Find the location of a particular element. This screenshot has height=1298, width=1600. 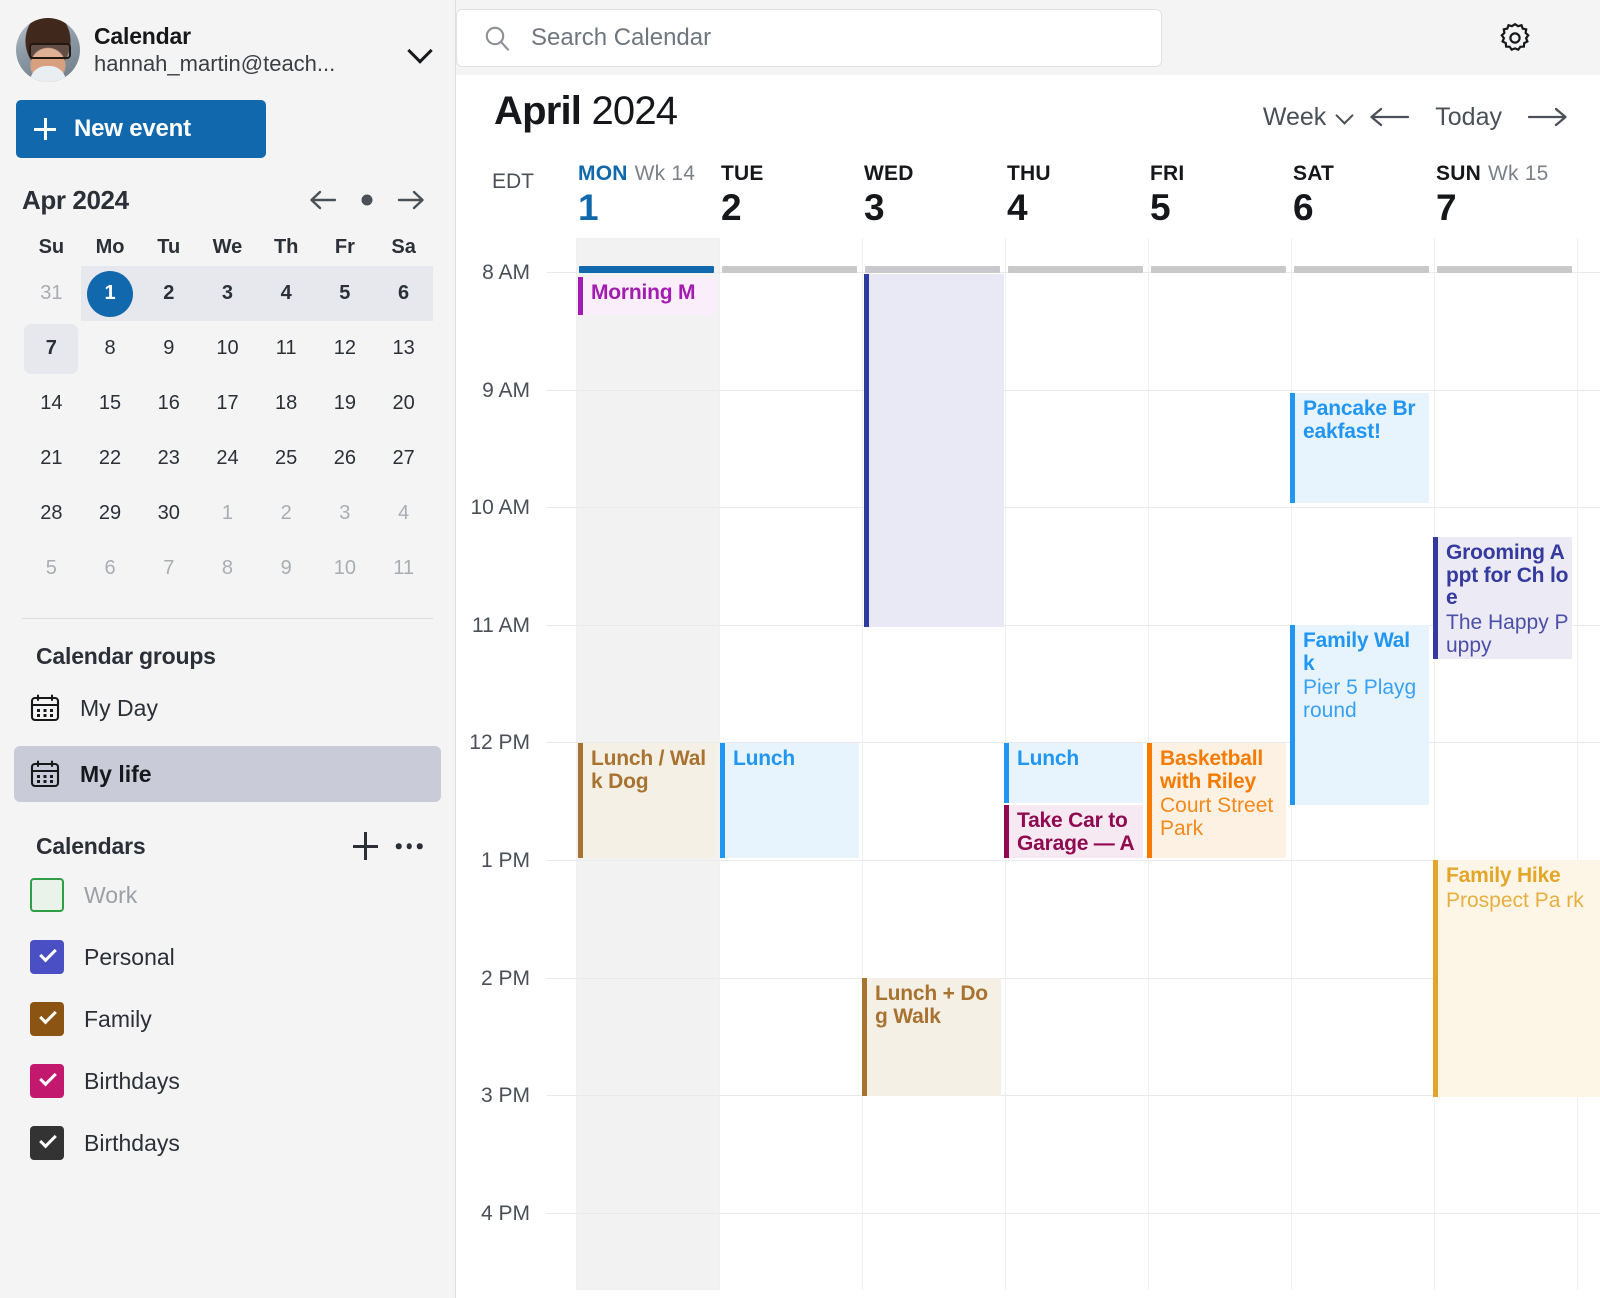

mini-day-cell: 19 is located at coordinates (345, 403).